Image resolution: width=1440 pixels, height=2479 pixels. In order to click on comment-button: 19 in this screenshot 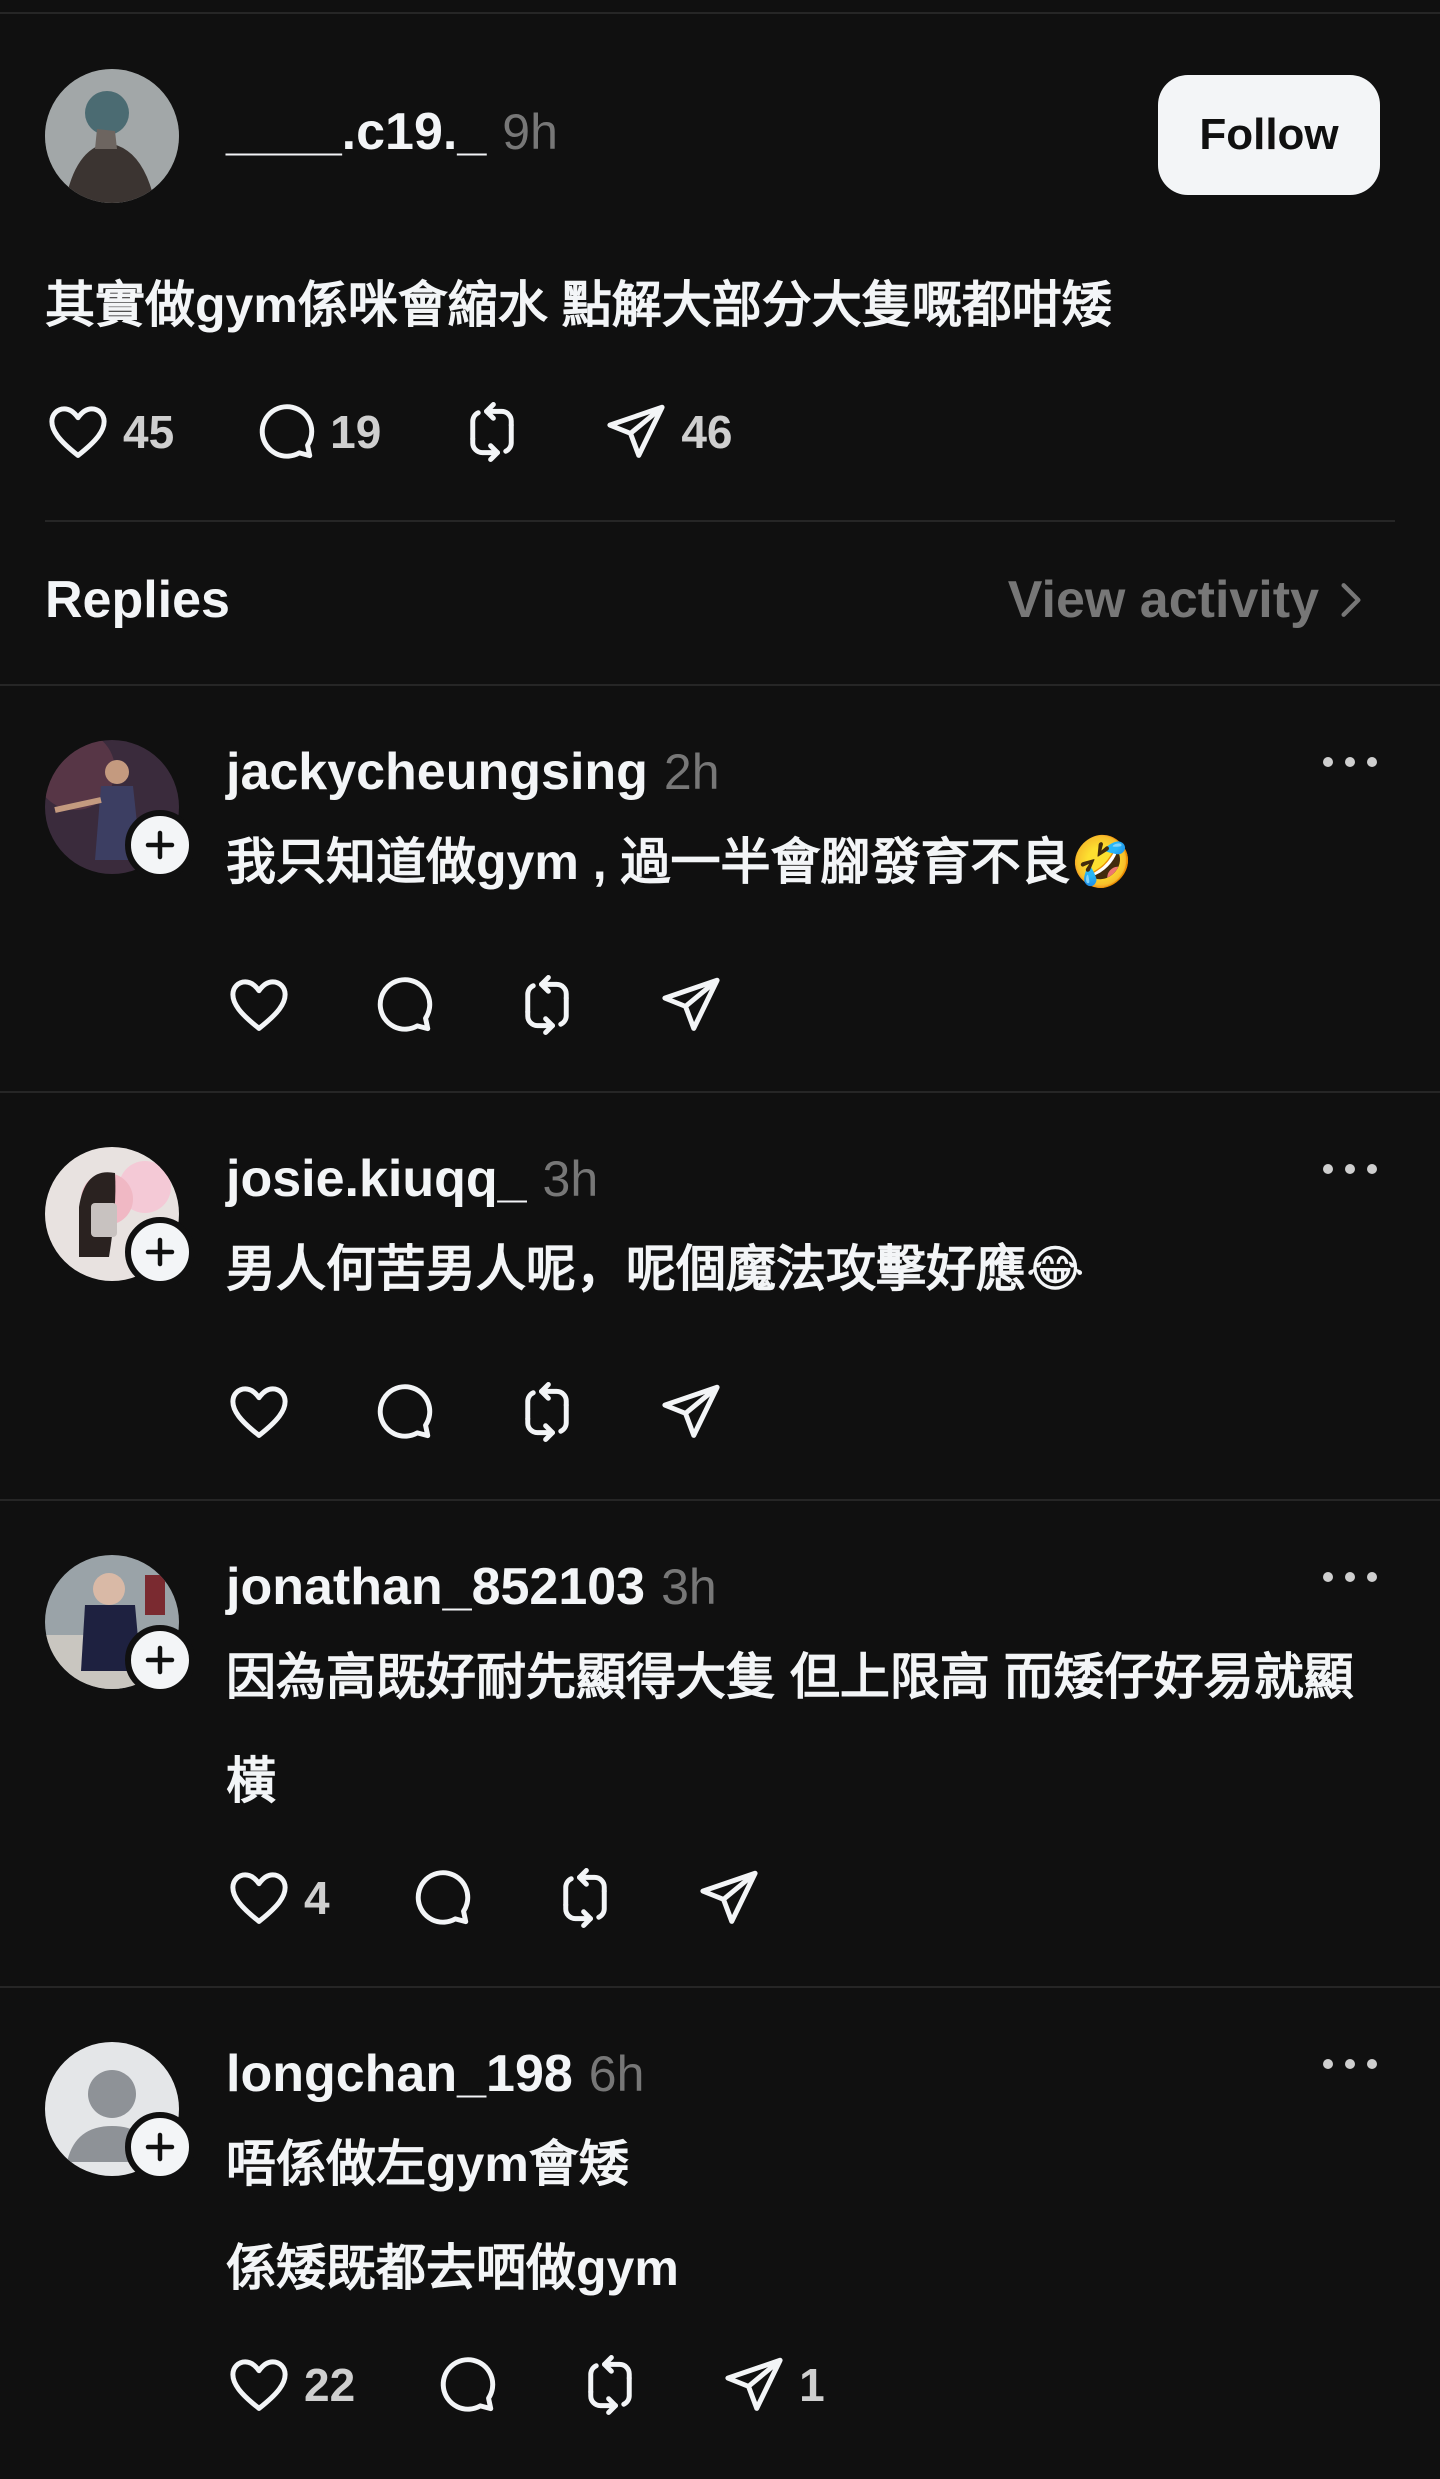, I will do `click(316, 432)`.